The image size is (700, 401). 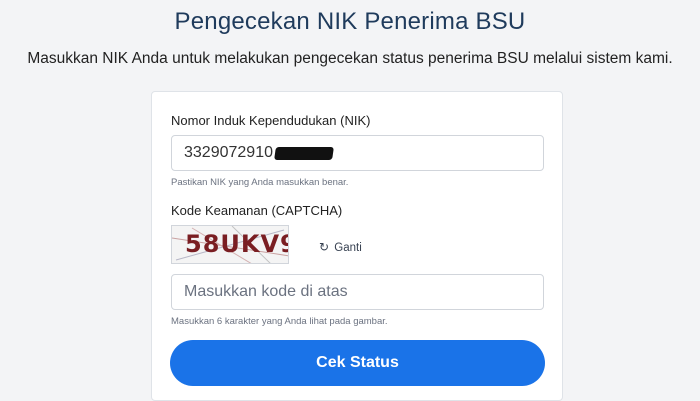 I want to click on captcha-input-placeholder: Masukkan kode di atas, so click(x=266, y=291).